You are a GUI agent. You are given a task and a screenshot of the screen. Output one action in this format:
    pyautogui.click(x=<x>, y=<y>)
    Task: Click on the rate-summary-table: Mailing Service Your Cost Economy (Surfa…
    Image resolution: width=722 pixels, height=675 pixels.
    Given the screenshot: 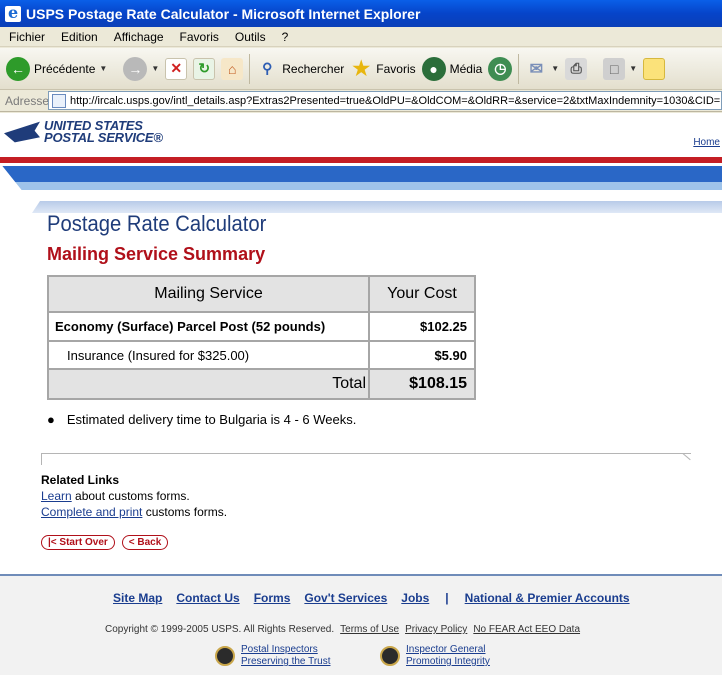 What is the action you would take?
    pyautogui.click(x=261, y=337)
    